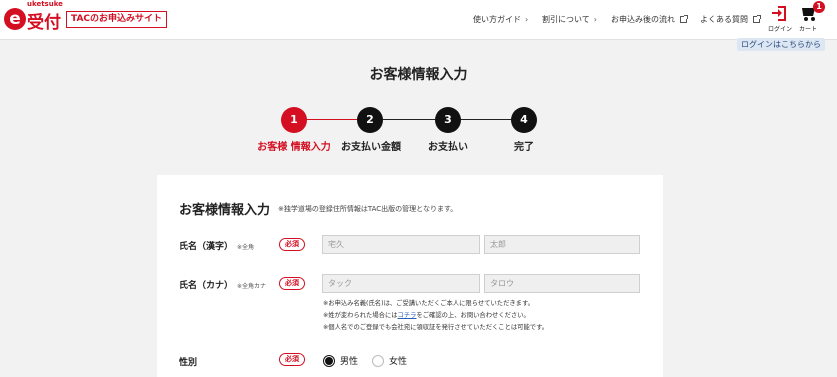 Image resolution: width=837 pixels, height=377 pixels. Describe the element at coordinates (206, 286) in the screenshot. I see `name-kana-label-text: 氏名（カナ）` at that location.